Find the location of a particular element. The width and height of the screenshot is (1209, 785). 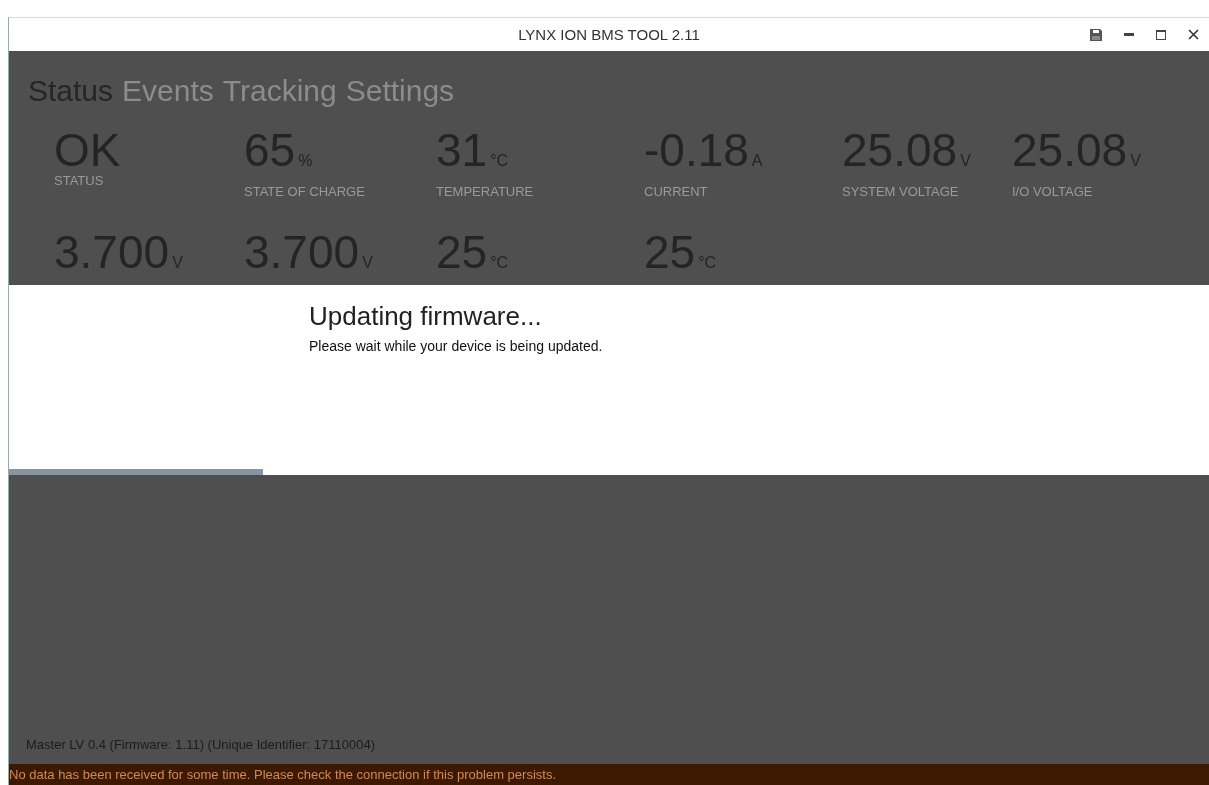

dialog-message: Please wait while your device is being updated. is located at coordinates (456, 346).